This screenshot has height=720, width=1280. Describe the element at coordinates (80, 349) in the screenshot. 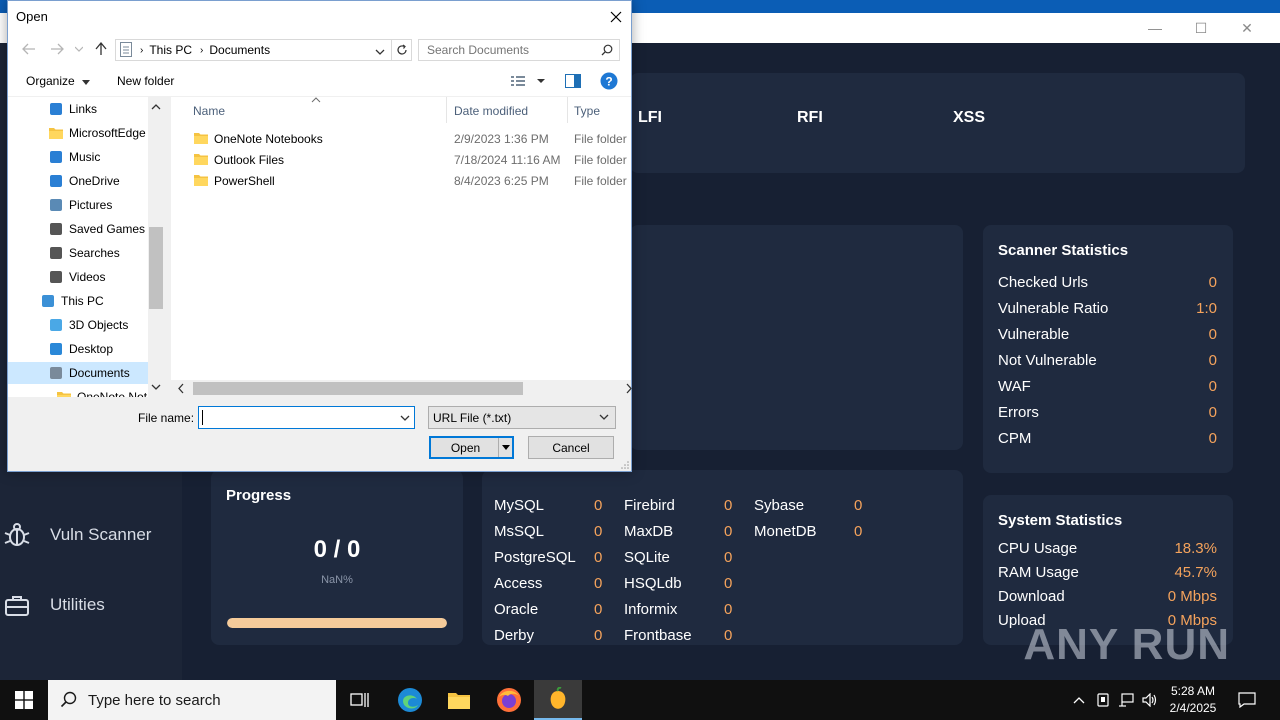

I see `tree-item-desktop: Desktop` at that location.